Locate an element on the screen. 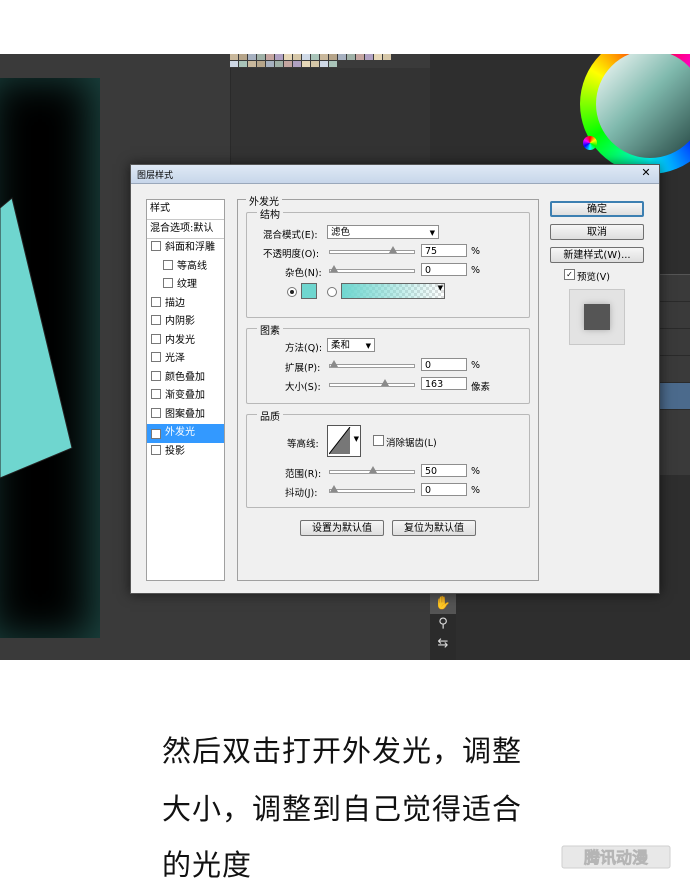 The width and height of the screenshot is (690, 884). style-item-11: 投影 is located at coordinates (185, 452).